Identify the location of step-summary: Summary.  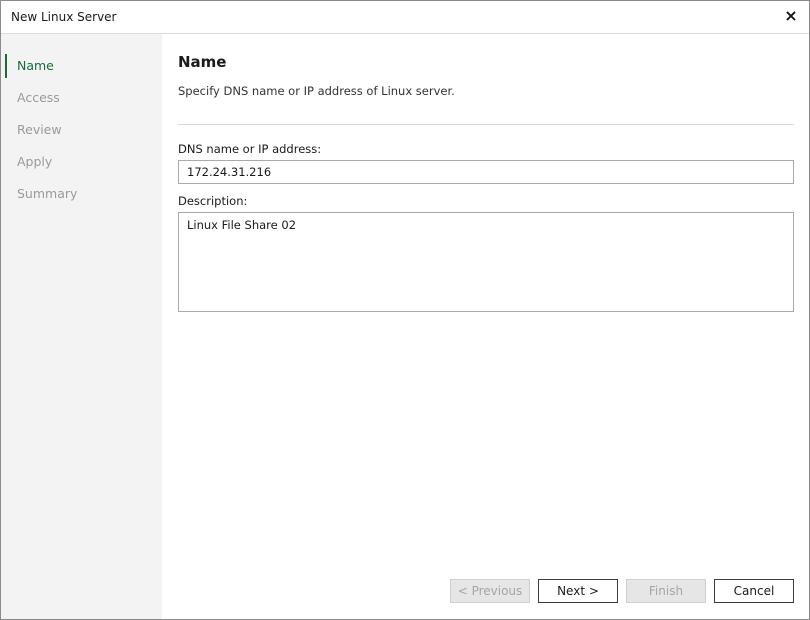
(80, 194).